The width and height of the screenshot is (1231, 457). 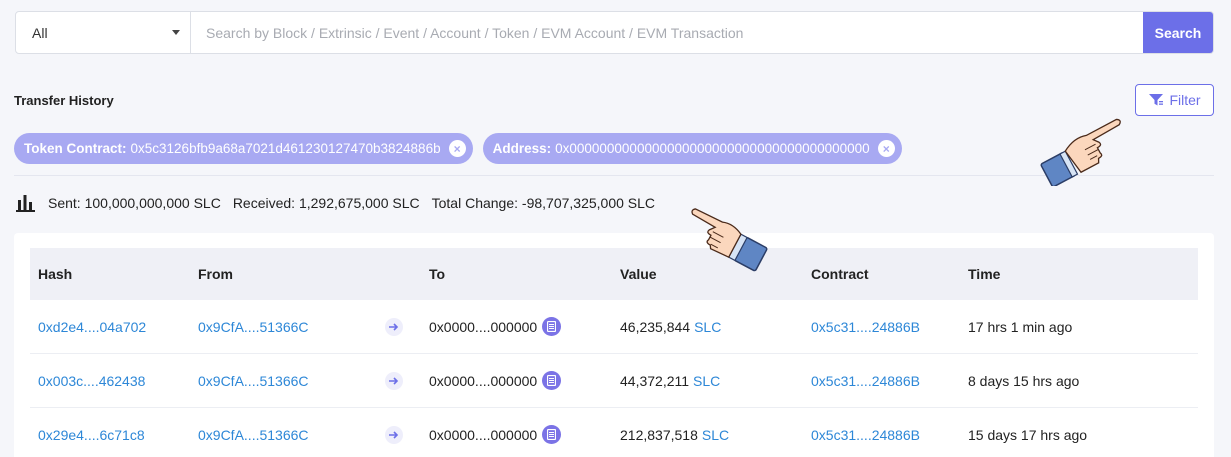 I want to click on stat-received: Received: 1,292,675,000 SLC, so click(x=326, y=203).